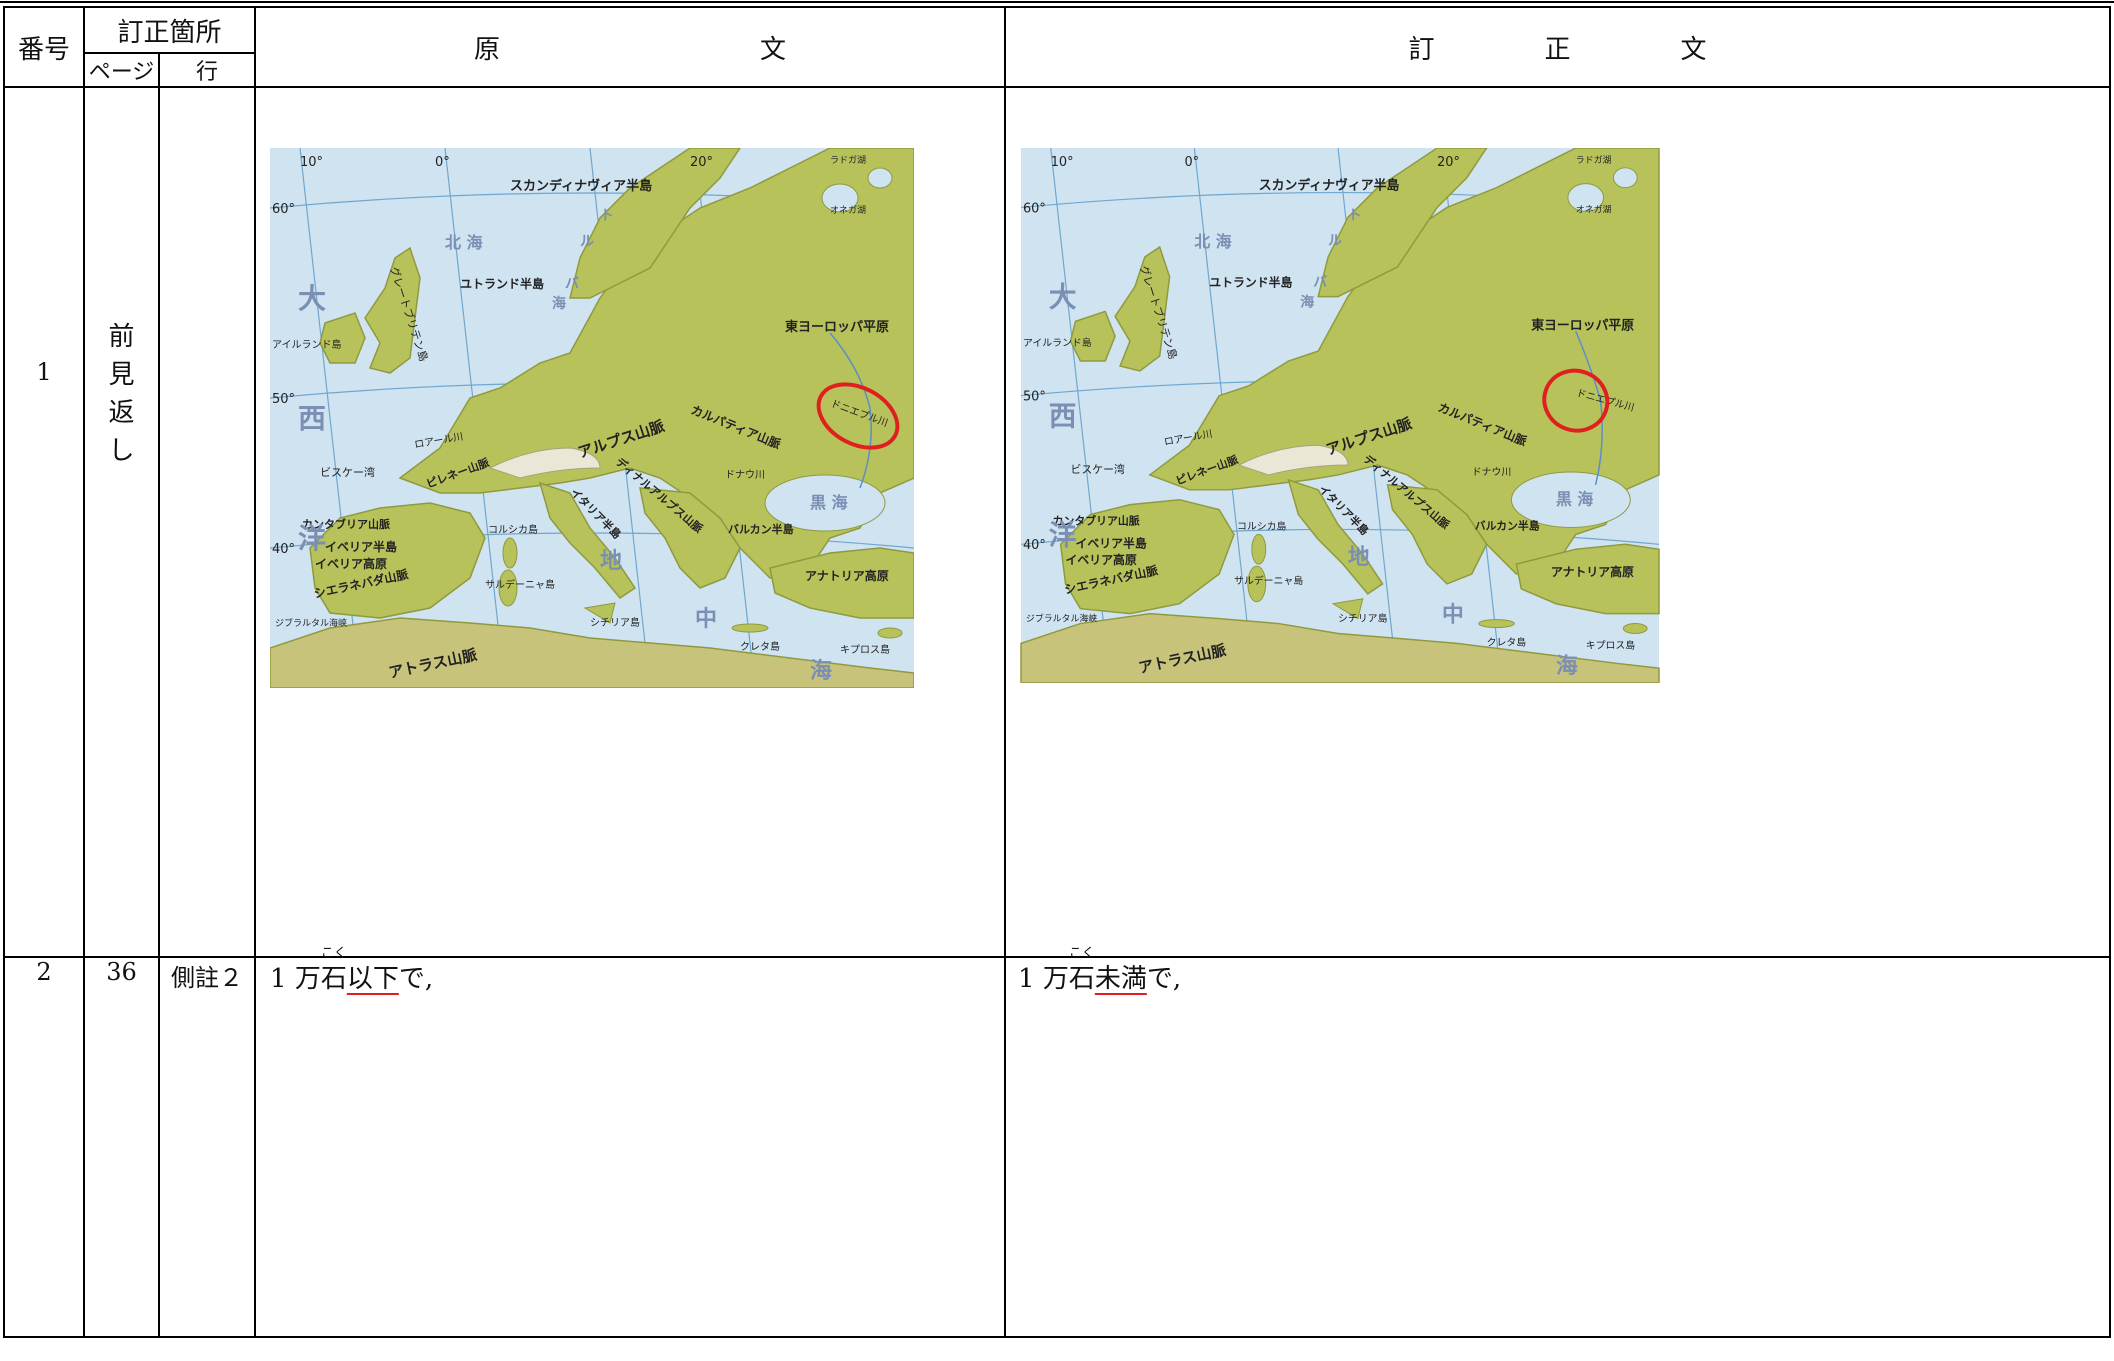  Describe the element at coordinates (333, 979) in the screenshot. I see `original-ruby-base: 石` at that location.